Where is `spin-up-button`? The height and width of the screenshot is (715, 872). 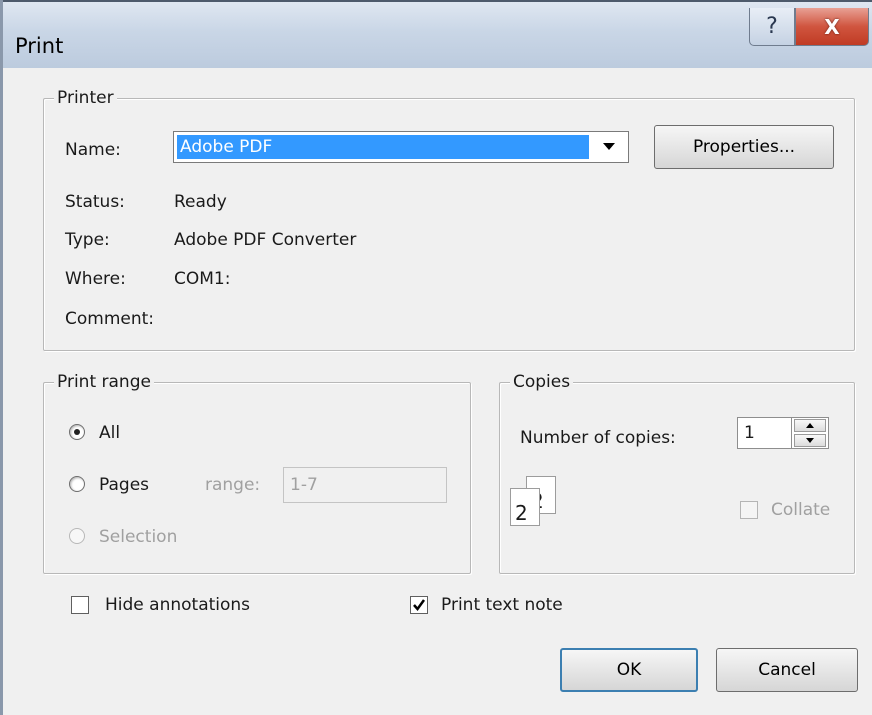
spin-up-button is located at coordinates (810, 425).